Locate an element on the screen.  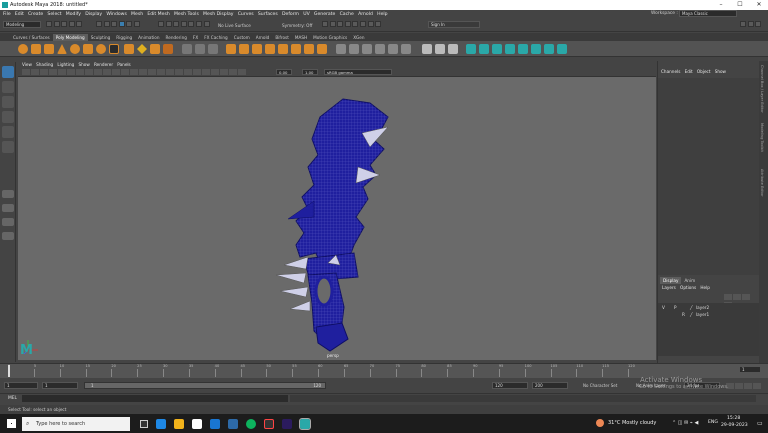
insert-edge-loop-icon is located at coordinates (354, 49).